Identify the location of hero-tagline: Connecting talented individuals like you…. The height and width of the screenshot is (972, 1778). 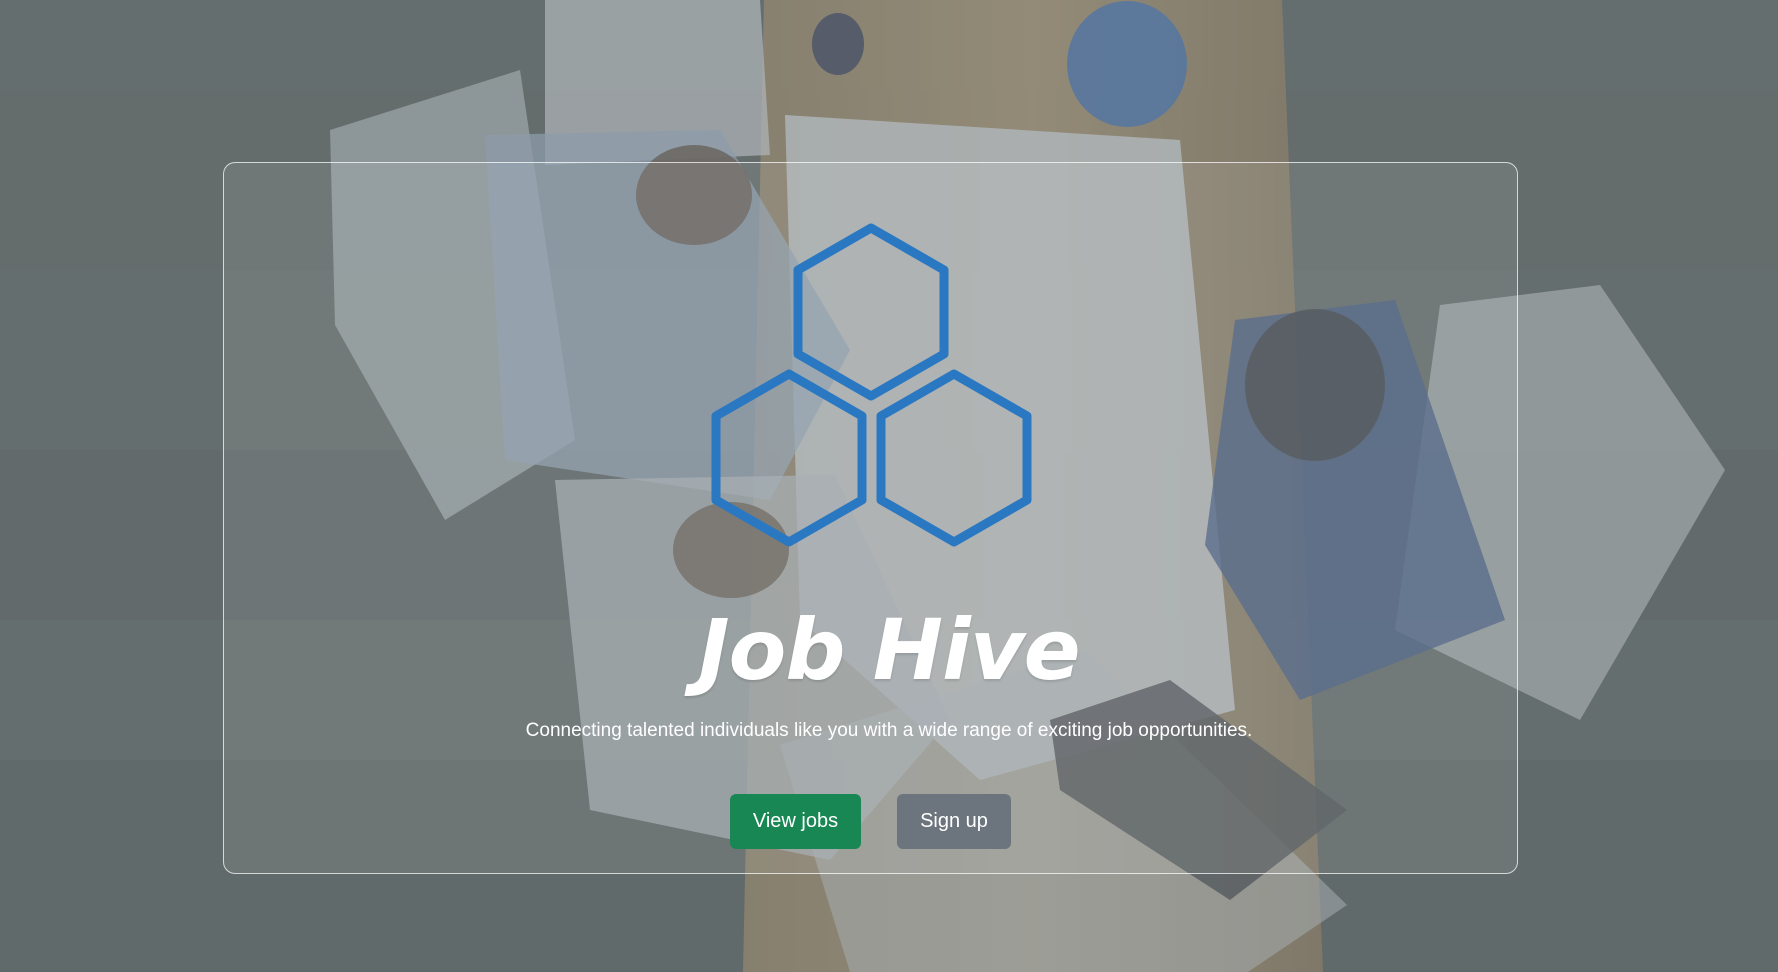
(889, 730).